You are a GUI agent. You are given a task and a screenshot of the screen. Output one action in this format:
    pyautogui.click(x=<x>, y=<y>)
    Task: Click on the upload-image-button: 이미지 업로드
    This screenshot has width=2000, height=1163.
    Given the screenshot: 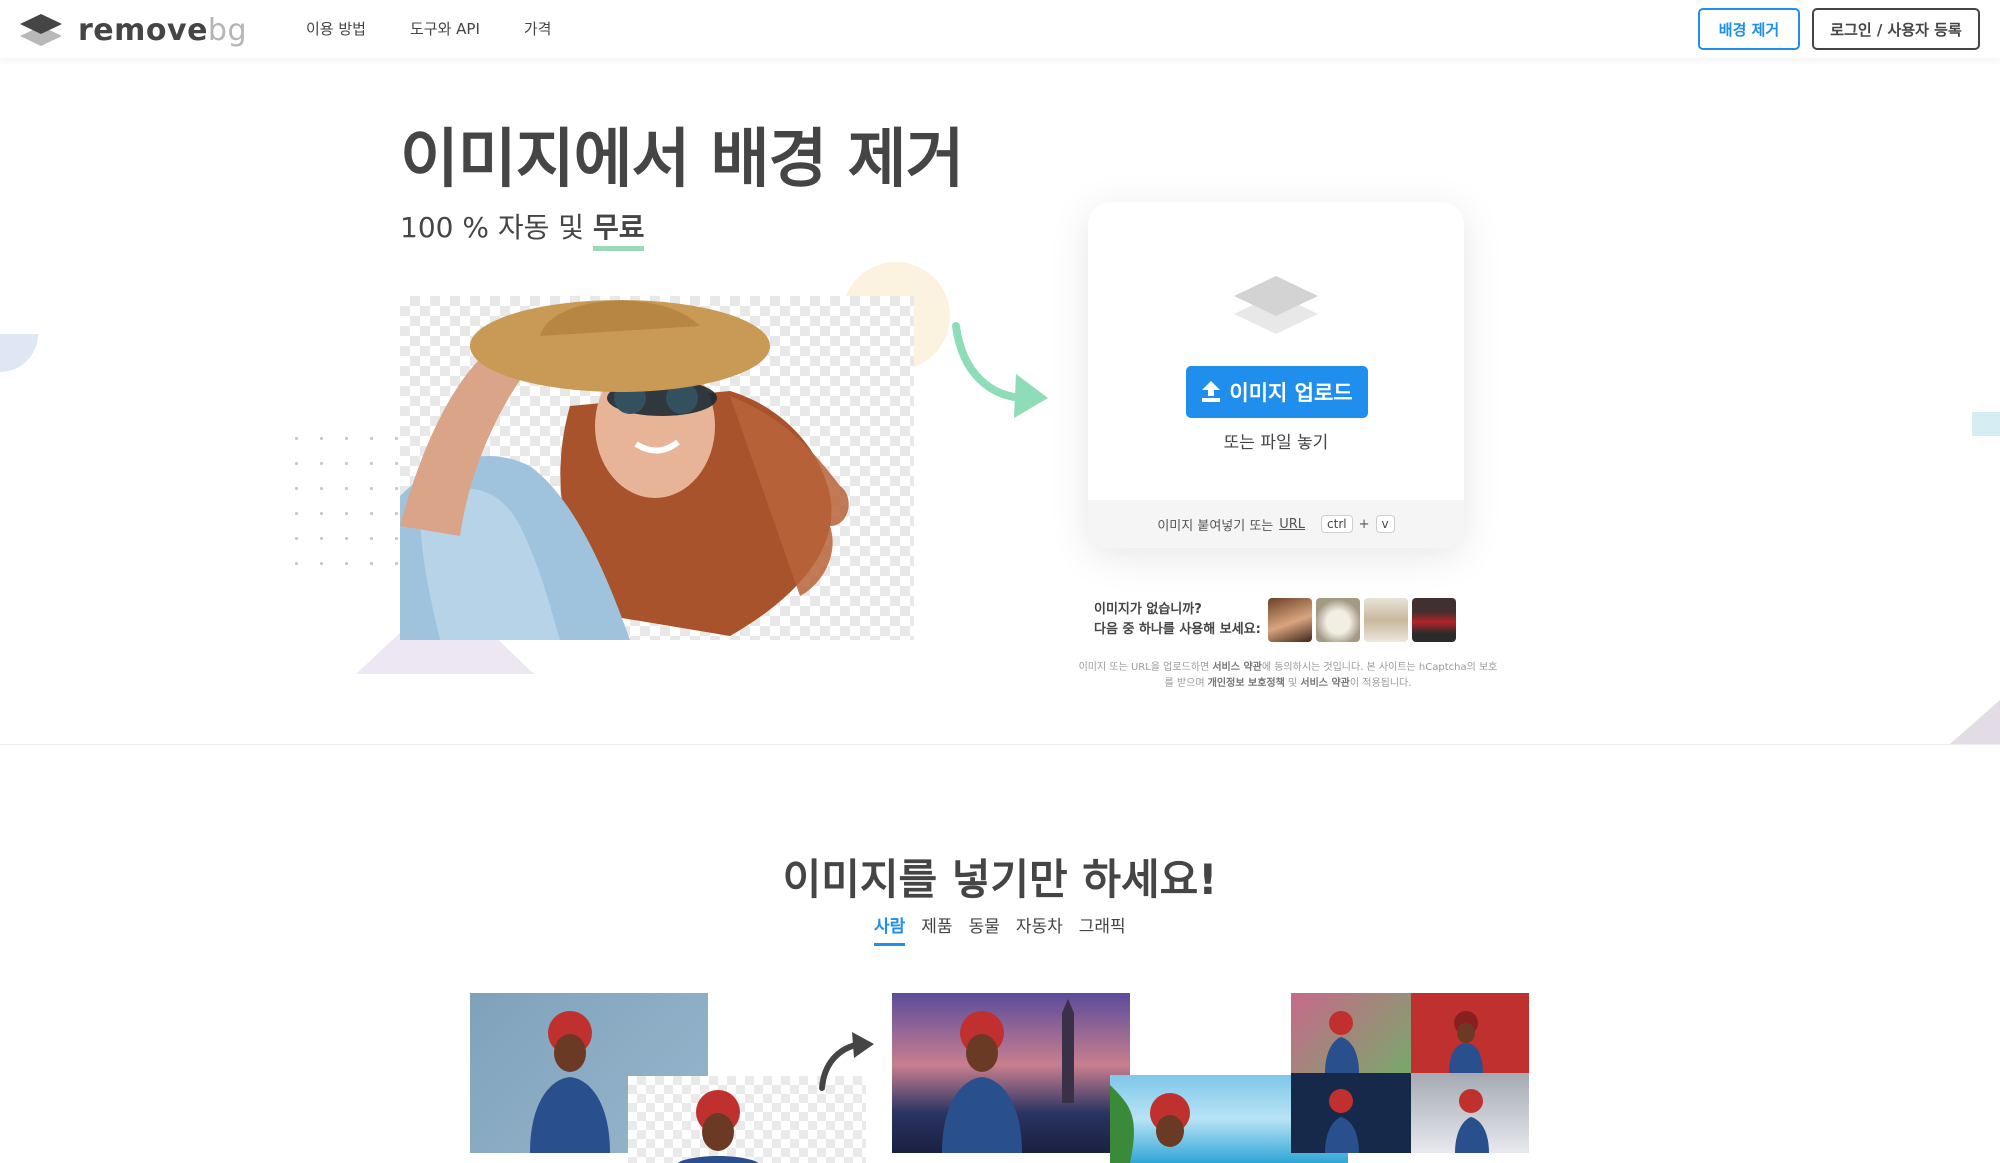 What is the action you would take?
    pyautogui.click(x=1277, y=392)
    